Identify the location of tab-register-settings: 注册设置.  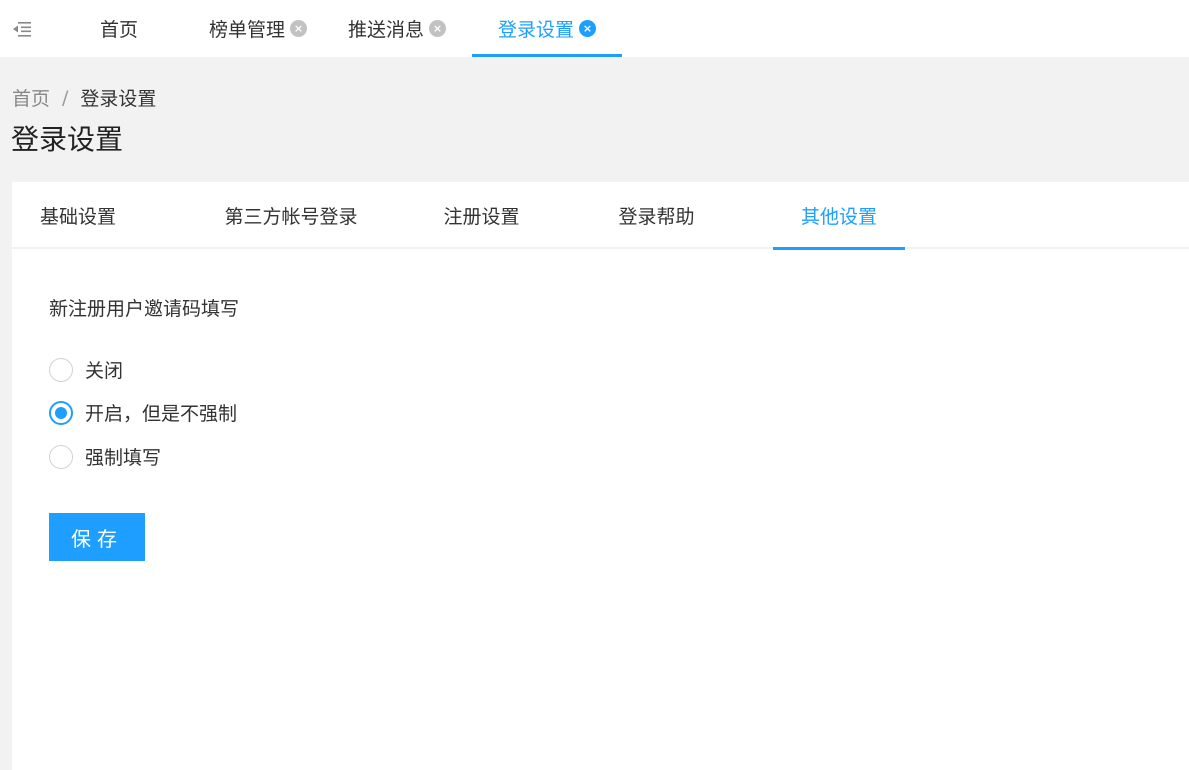
(481, 215).